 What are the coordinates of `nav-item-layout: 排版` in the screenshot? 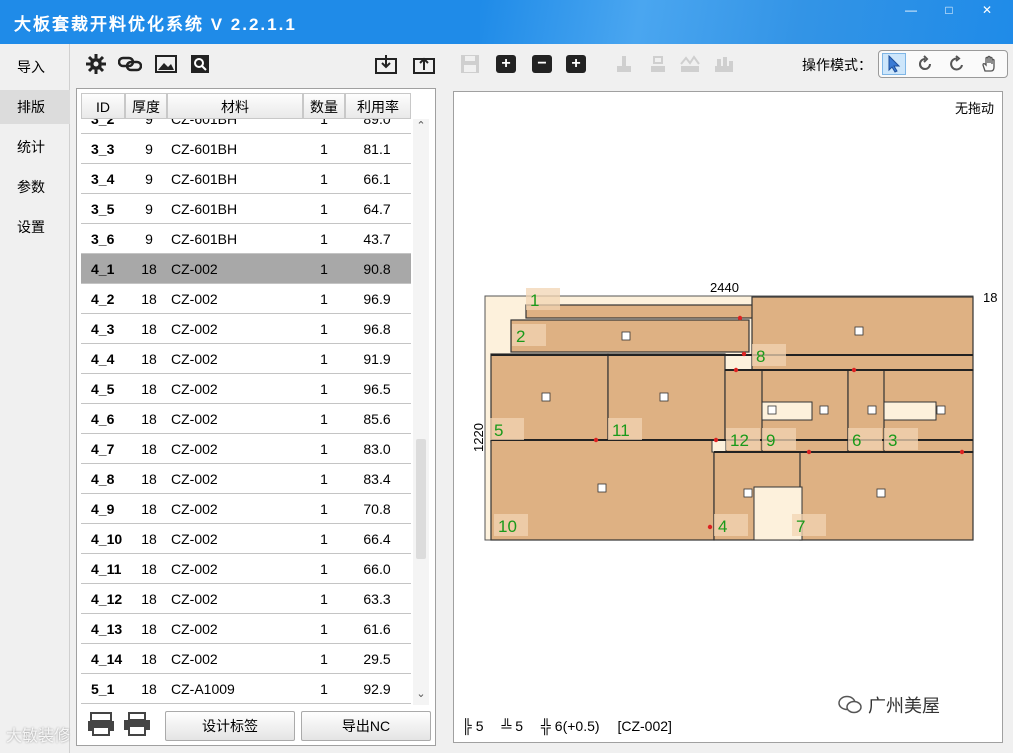 It's located at (35, 107).